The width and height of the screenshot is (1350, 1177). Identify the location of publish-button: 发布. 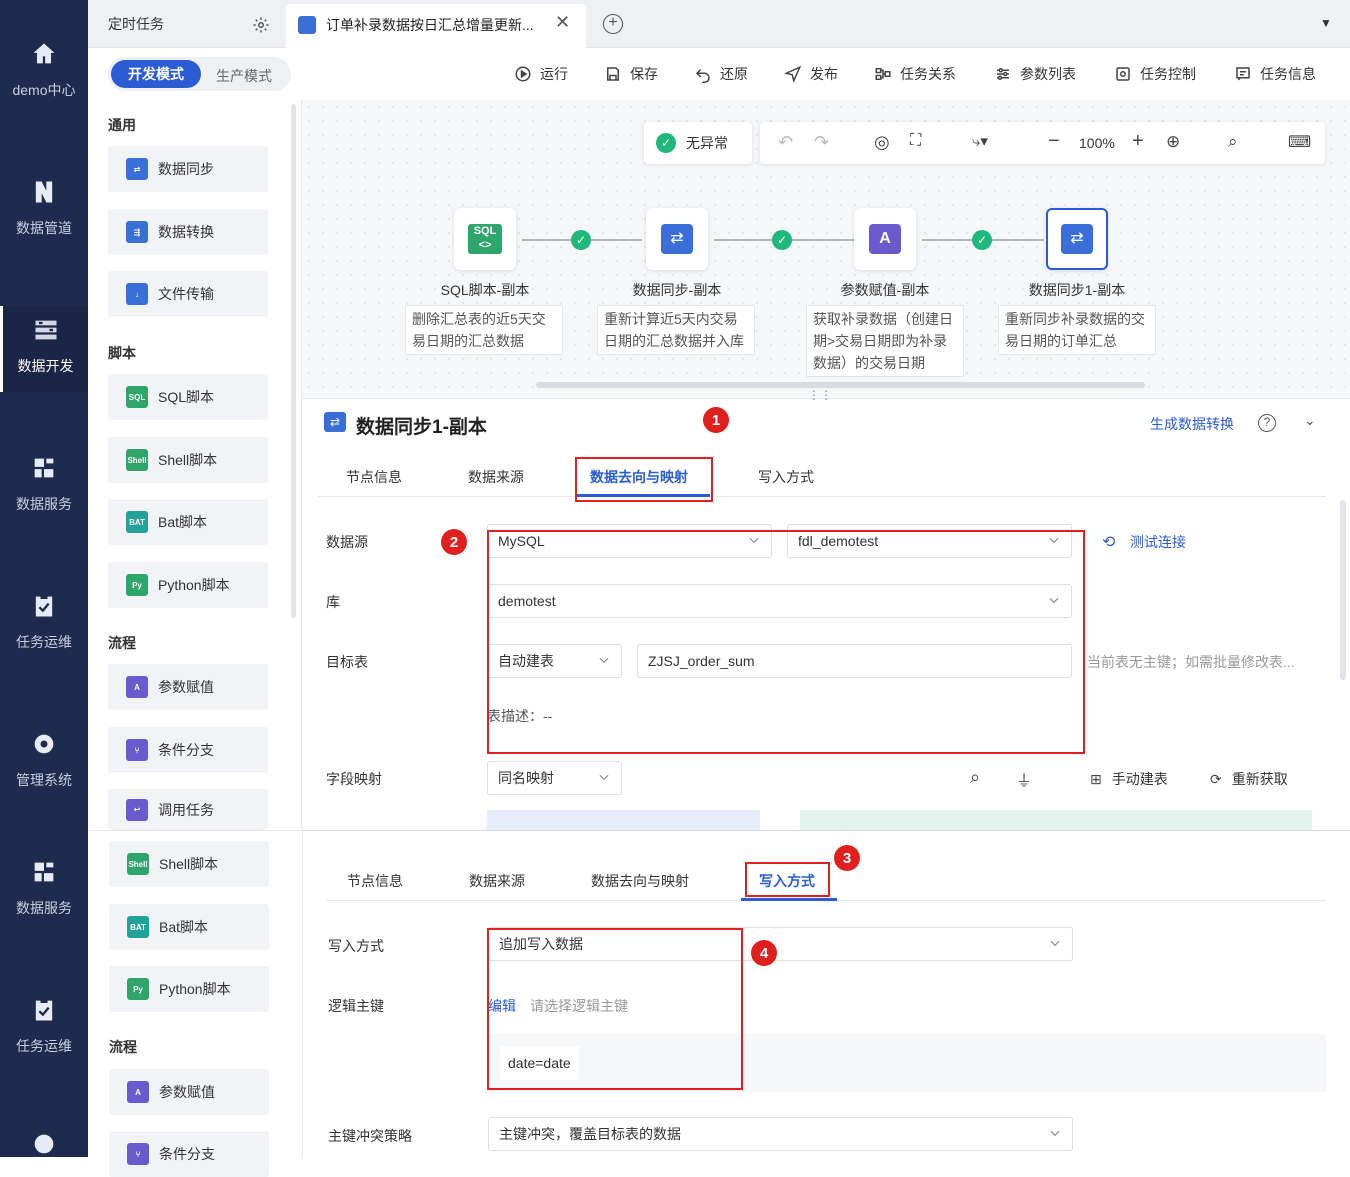
(811, 74).